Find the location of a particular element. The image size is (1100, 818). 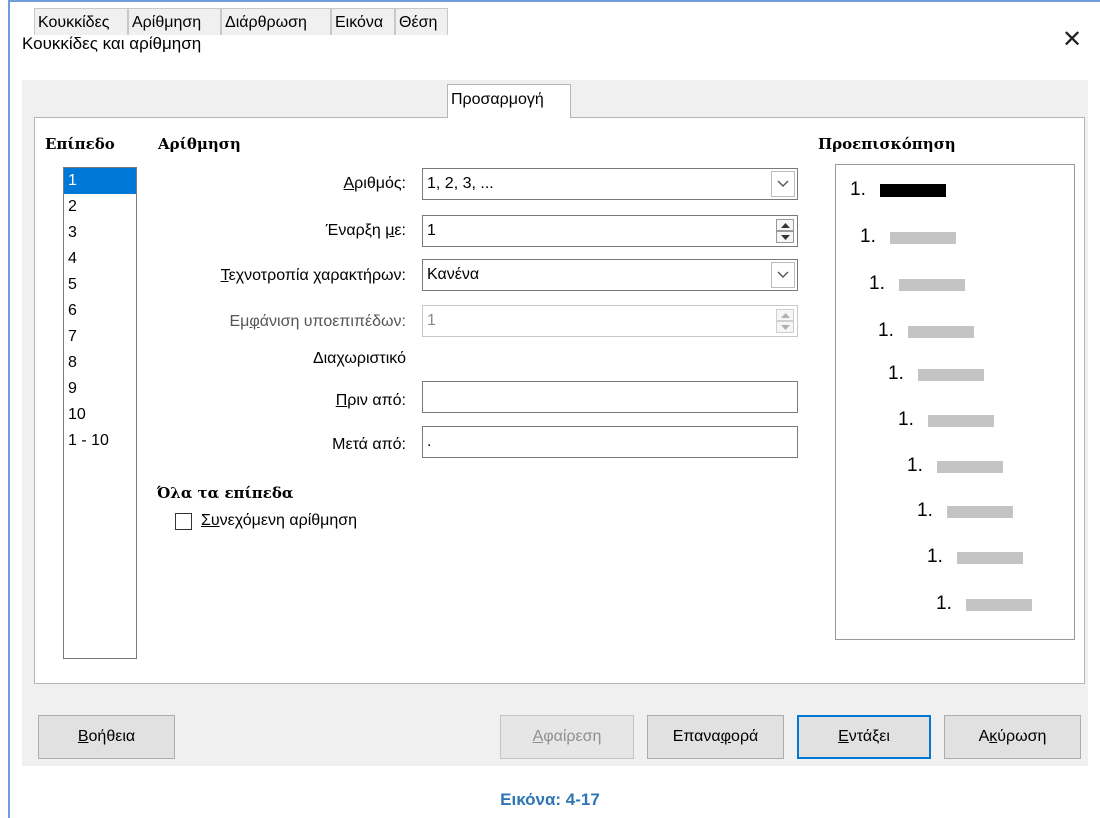

before-input is located at coordinates (610, 397).